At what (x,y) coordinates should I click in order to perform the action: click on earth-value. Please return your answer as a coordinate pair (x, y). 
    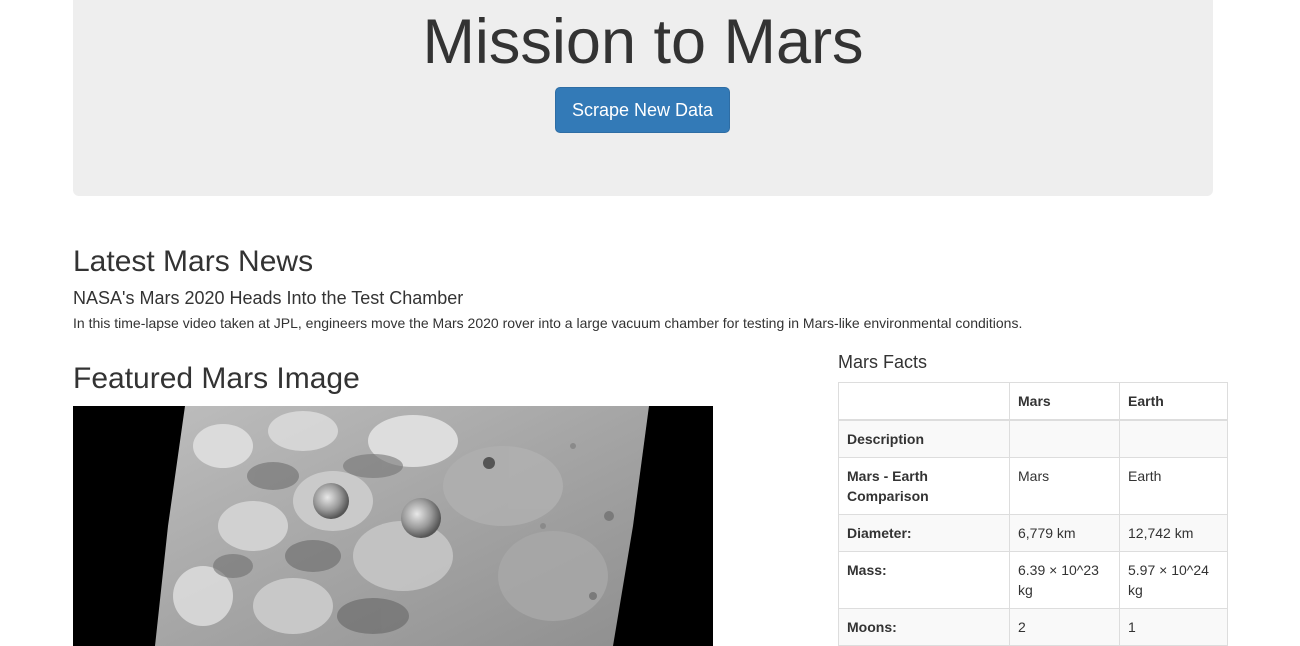
    Looking at the image, I should click on (1173, 438).